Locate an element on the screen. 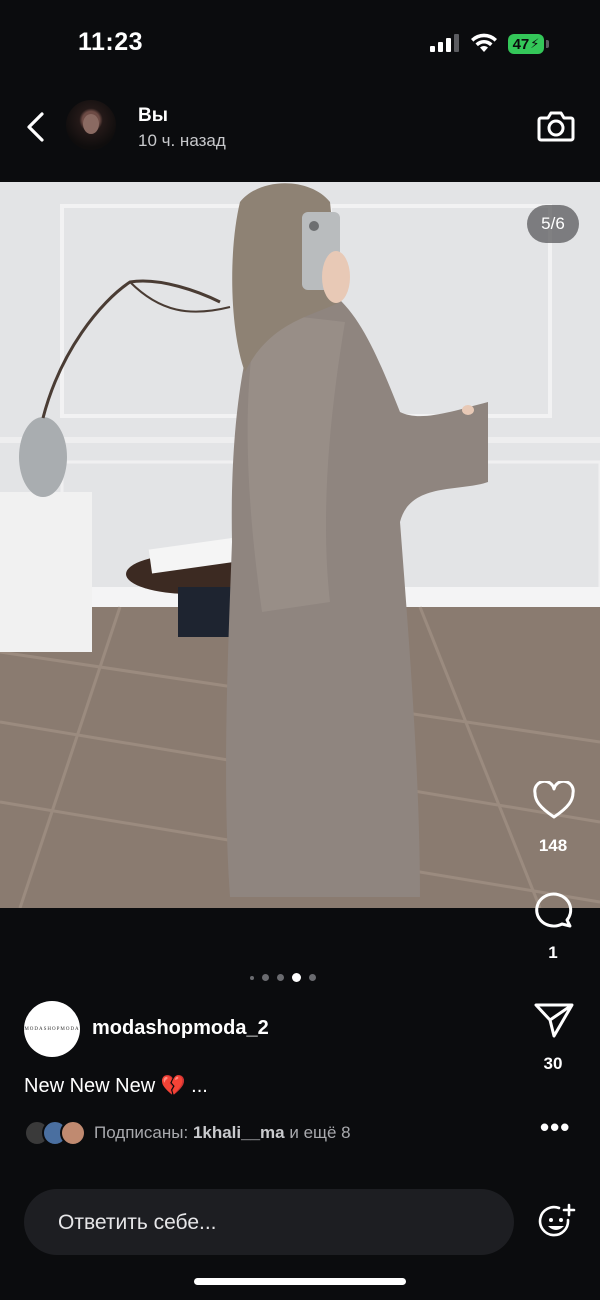  shop-account-name: modashopmoda_2 is located at coordinates (180, 1028).